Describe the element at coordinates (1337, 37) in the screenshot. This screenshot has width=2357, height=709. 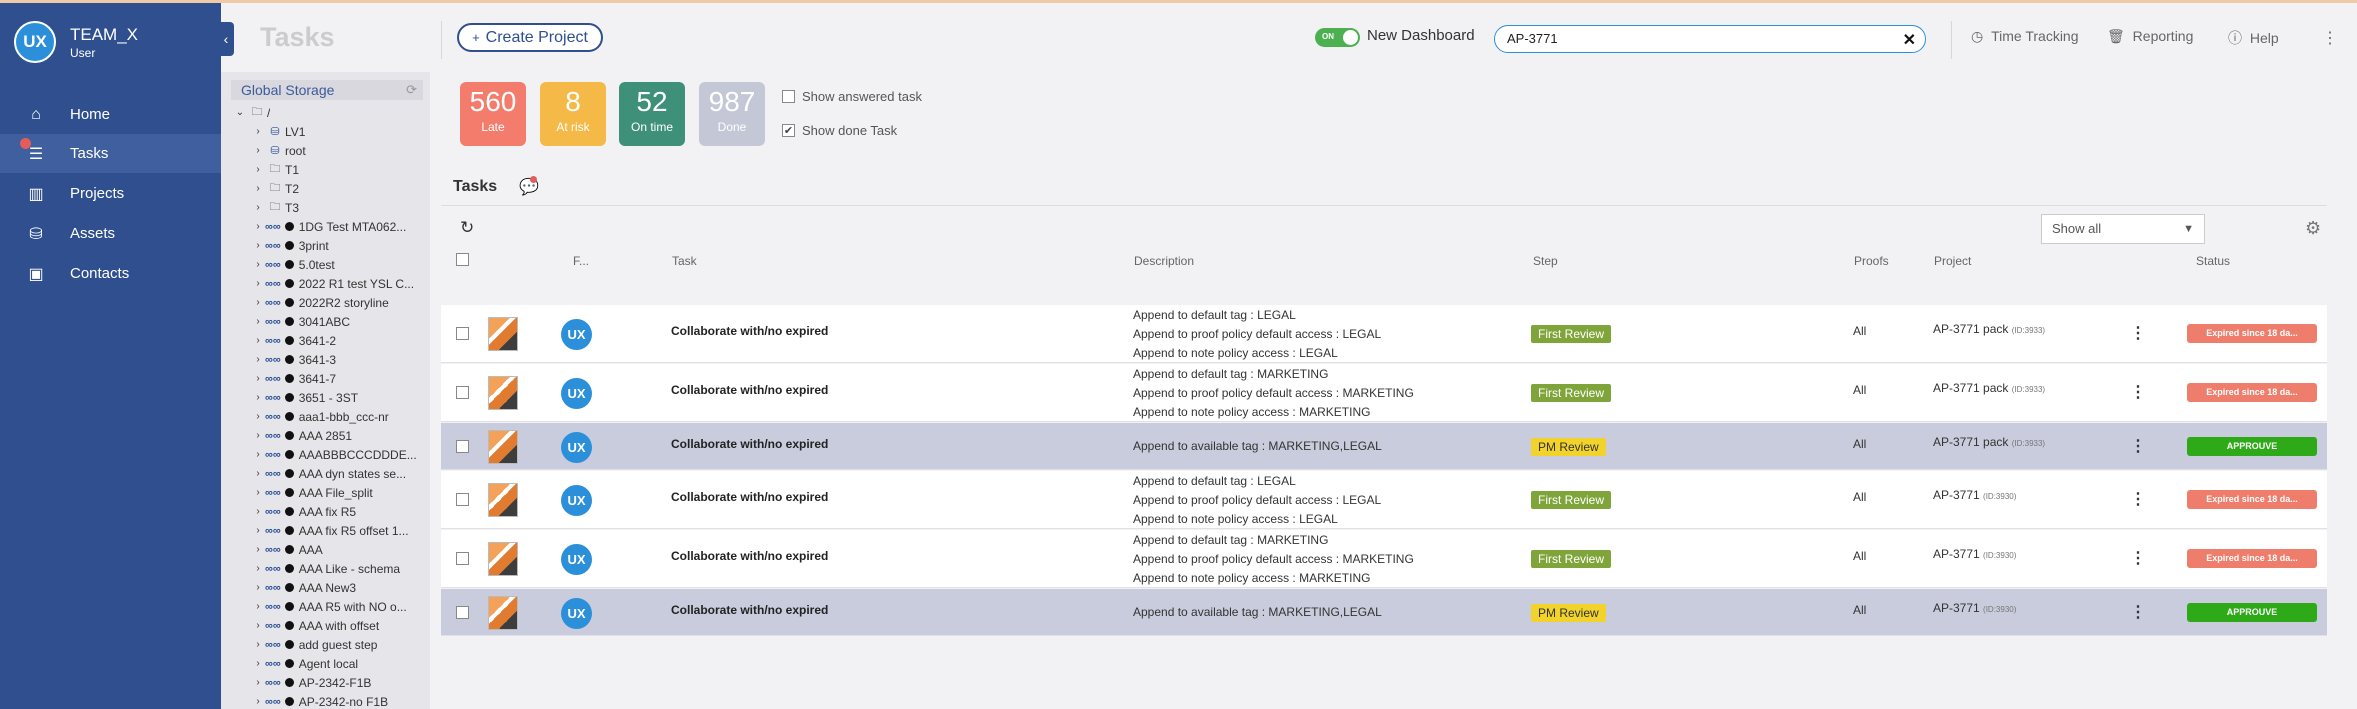
I see `new-dashboard-toggle: ON` at that location.